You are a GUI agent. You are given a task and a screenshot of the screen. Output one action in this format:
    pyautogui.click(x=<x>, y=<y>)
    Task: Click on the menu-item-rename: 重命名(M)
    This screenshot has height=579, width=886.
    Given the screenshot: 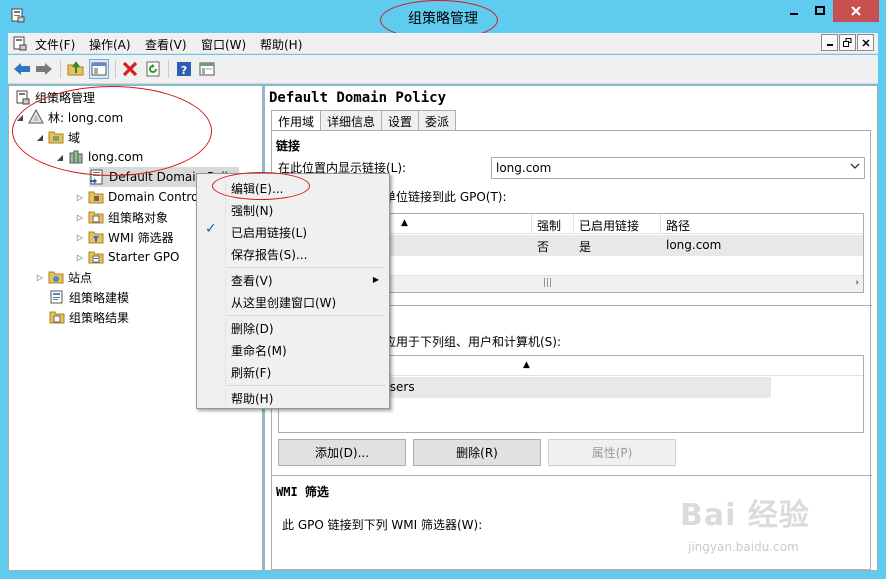 What is the action you would take?
    pyautogui.click(x=259, y=350)
    